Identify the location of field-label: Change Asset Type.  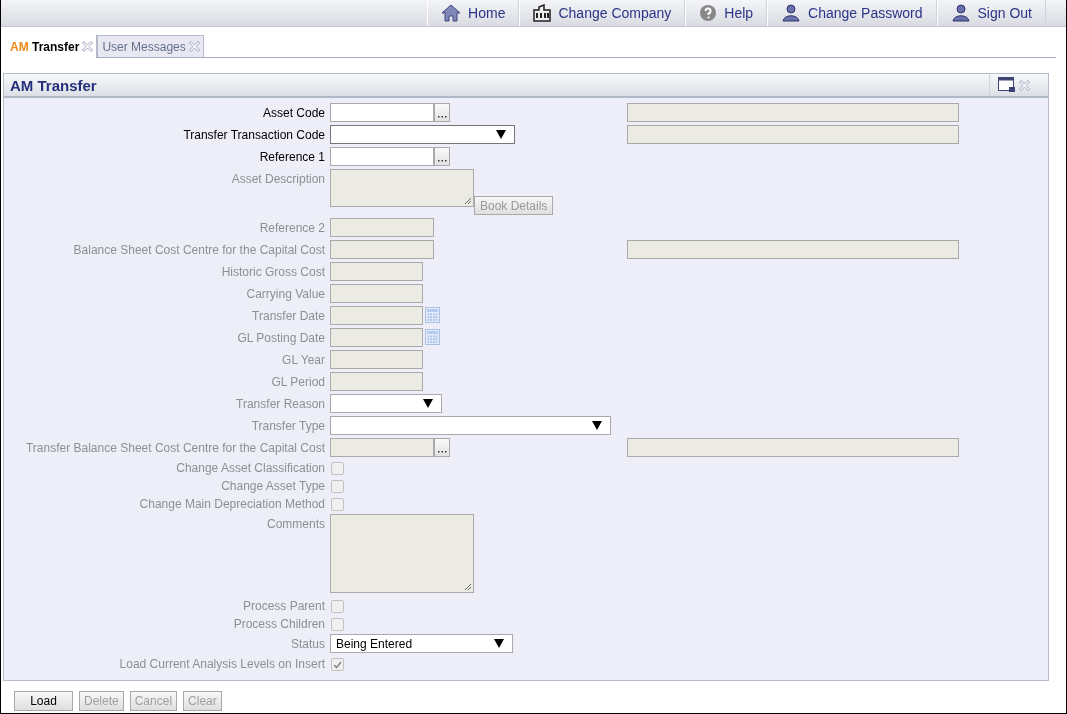
(272, 486).